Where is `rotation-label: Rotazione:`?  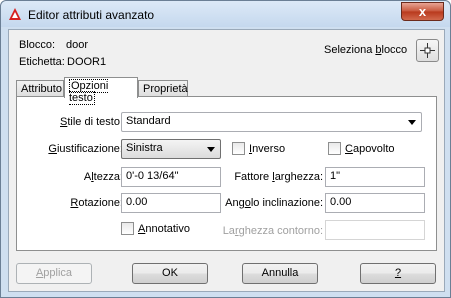 rotation-label: Rotazione: is located at coordinates (96, 203).